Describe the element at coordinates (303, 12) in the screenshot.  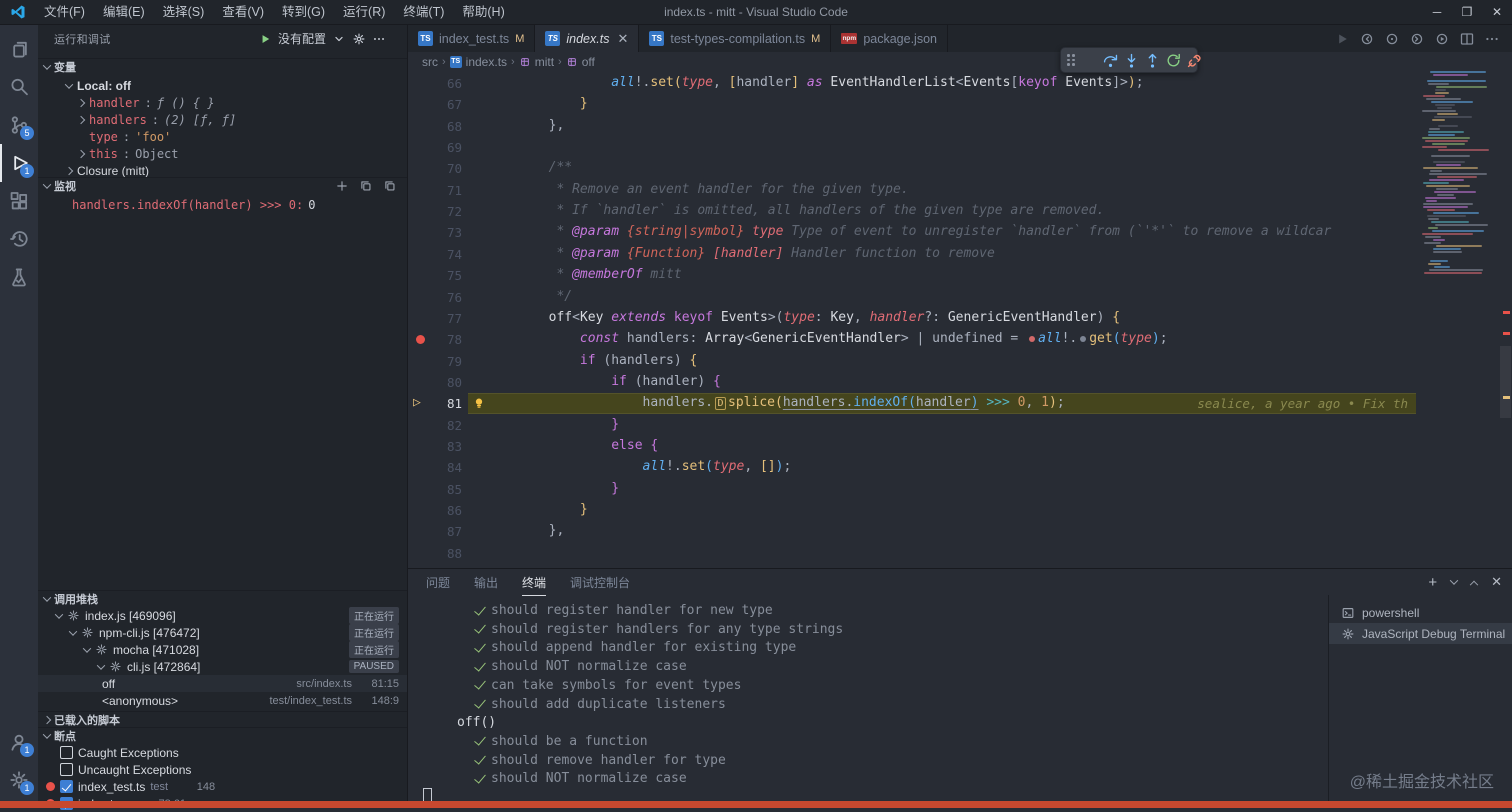
I see `menu-item-4: 转到(G)` at that location.